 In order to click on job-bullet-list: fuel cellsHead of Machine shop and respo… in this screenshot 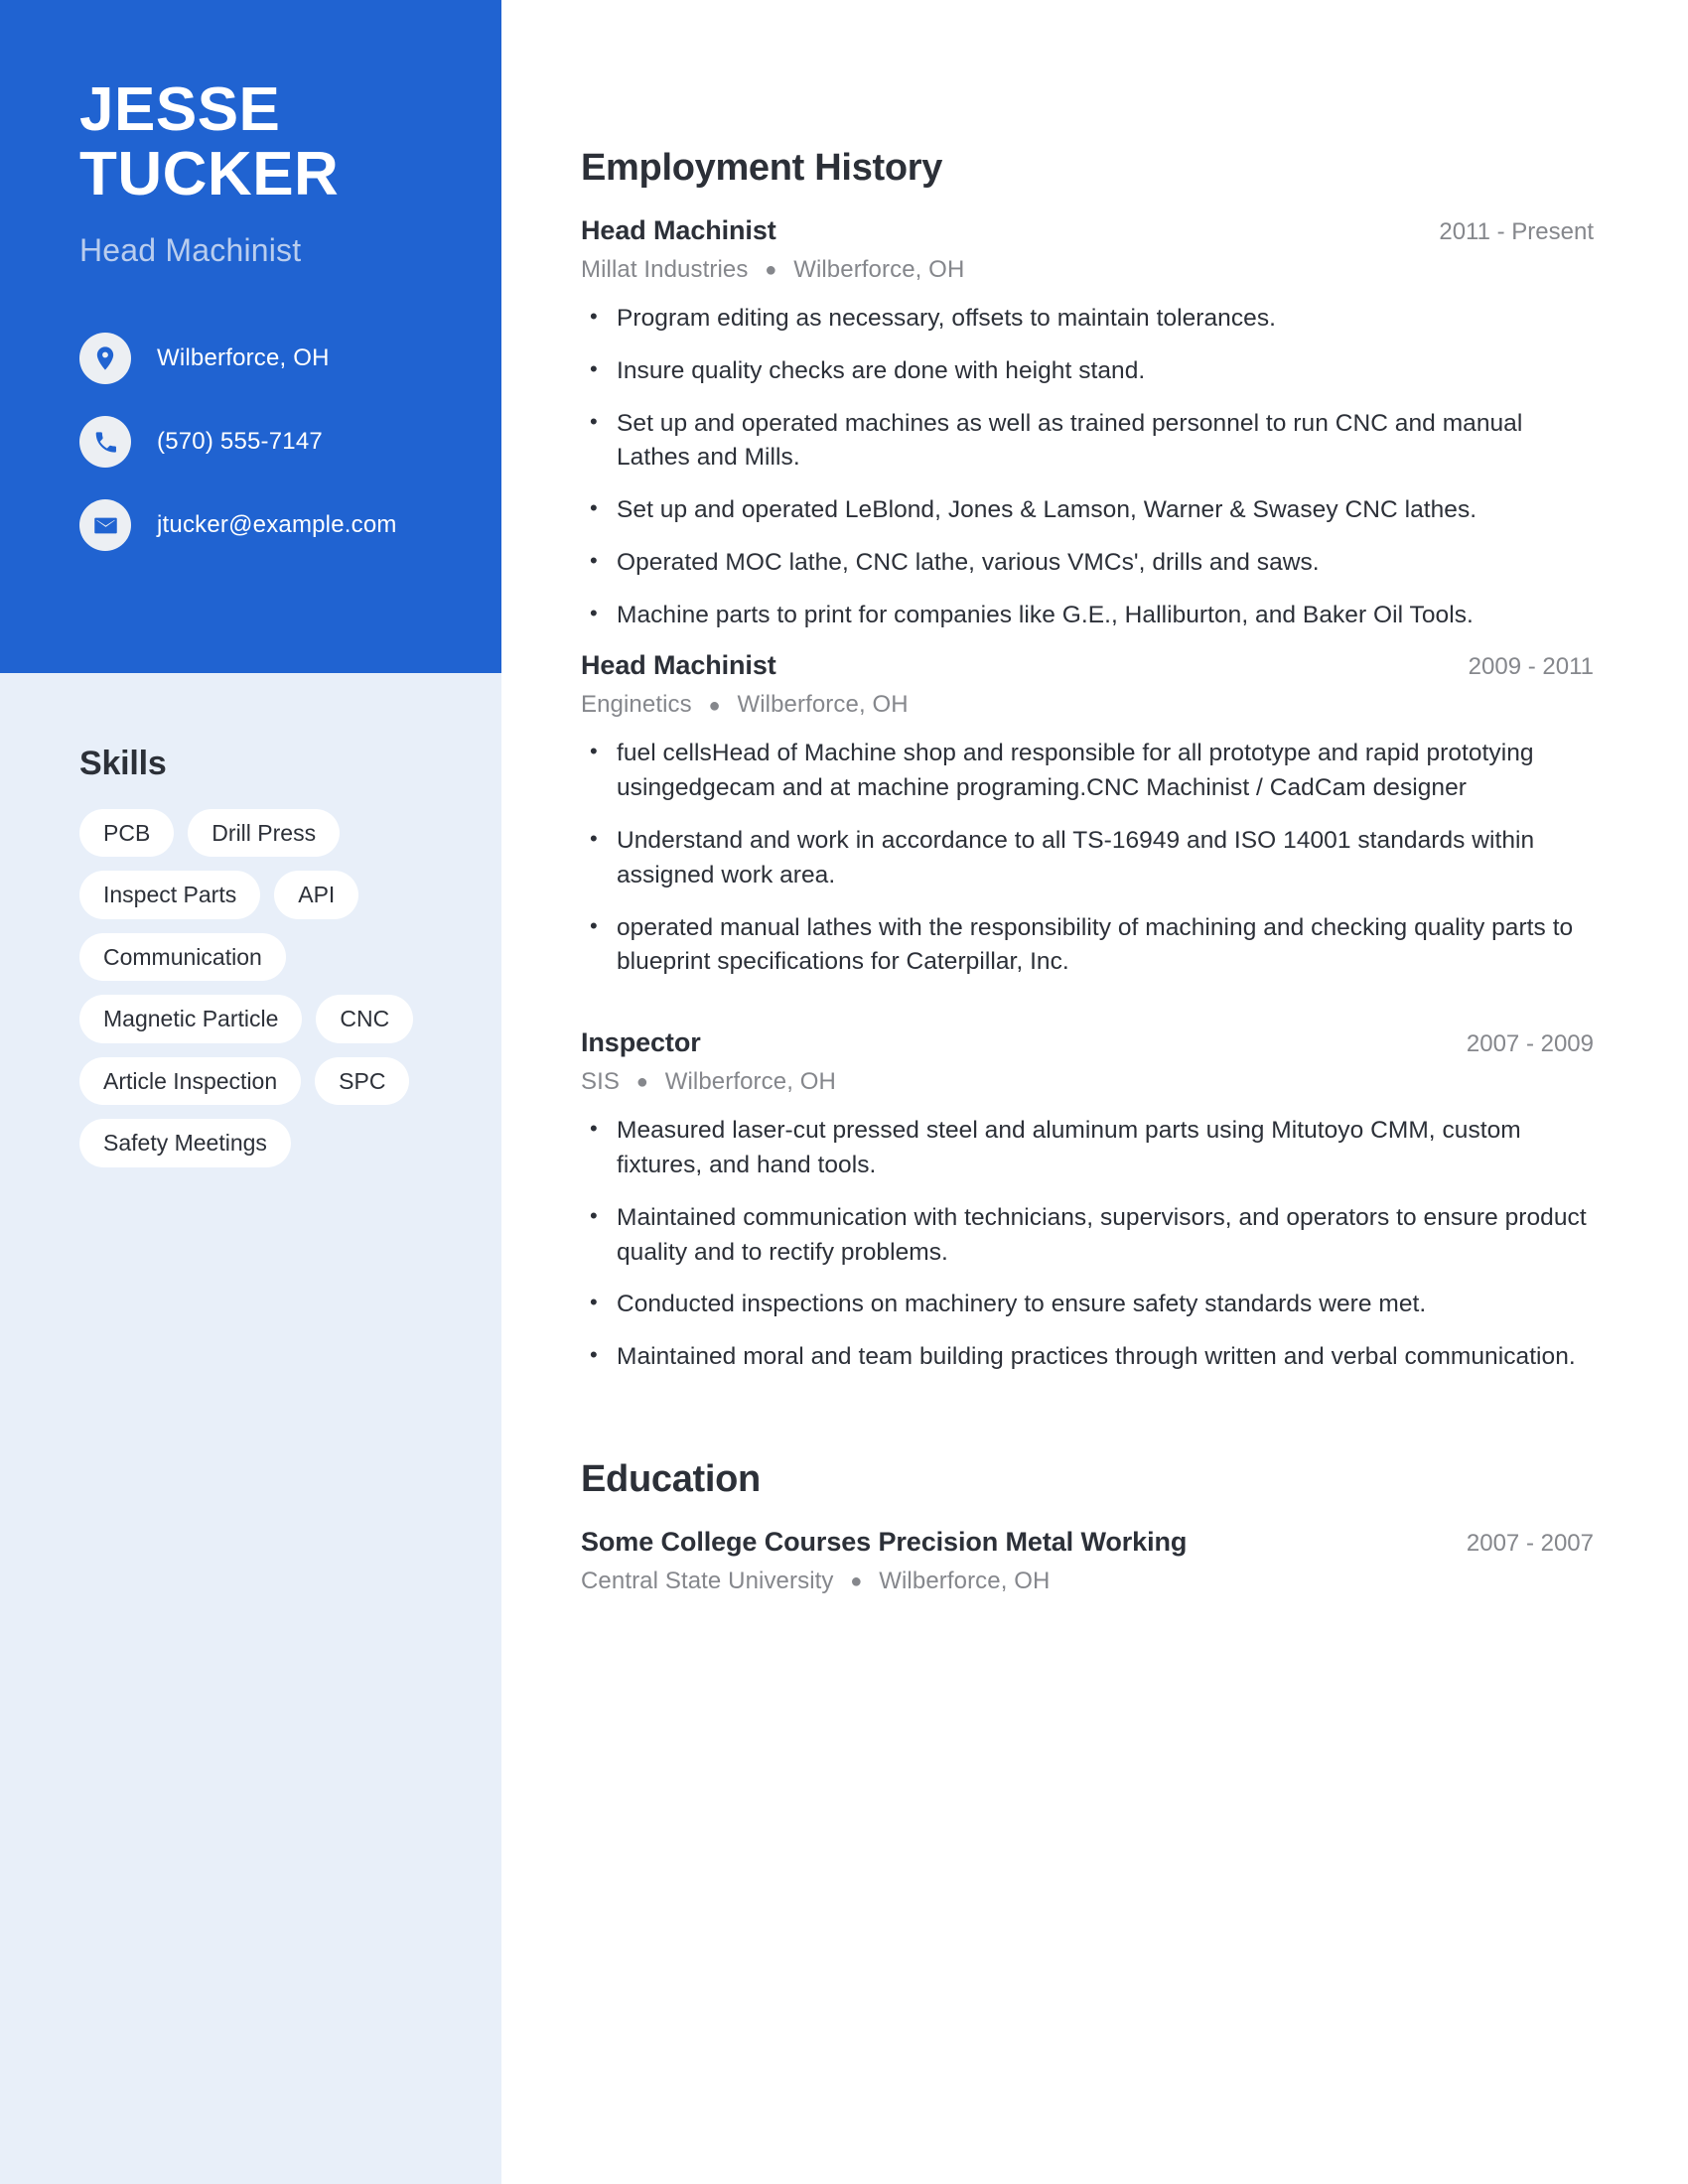, I will do `click(1087, 858)`.